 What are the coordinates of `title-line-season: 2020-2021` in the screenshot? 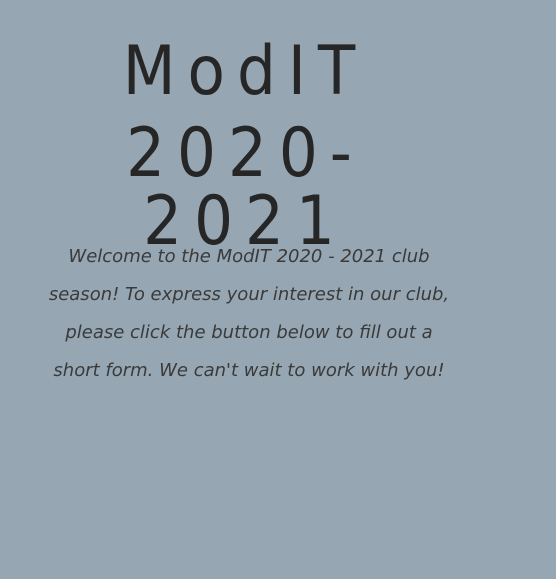 It's located at (245, 187).